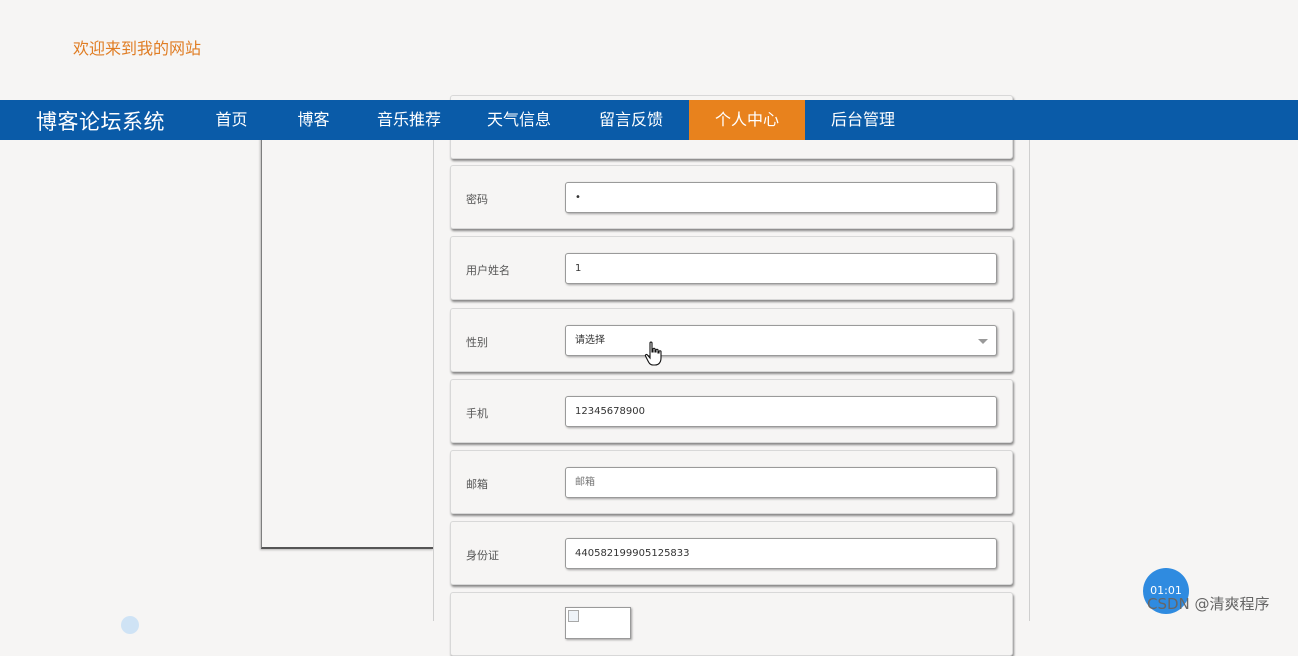  Describe the element at coordinates (573, 616) in the screenshot. I see `broken-image-icon` at that location.